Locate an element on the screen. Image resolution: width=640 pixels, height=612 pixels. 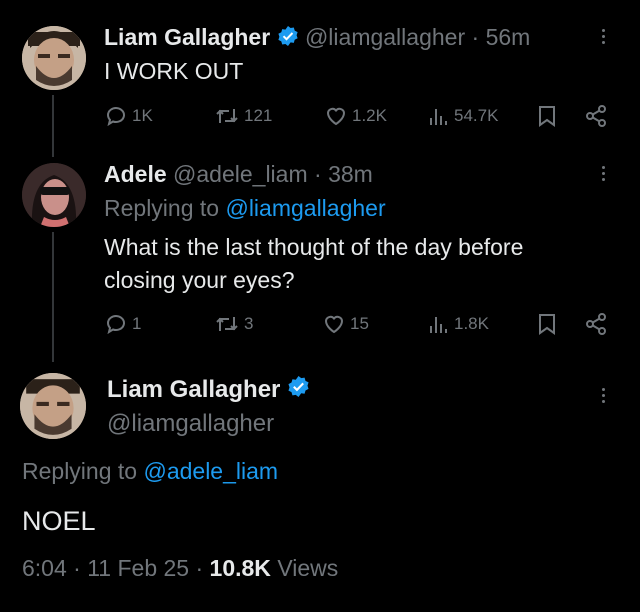
replying-to: Replying to @adele_liam is located at coordinates (150, 471).